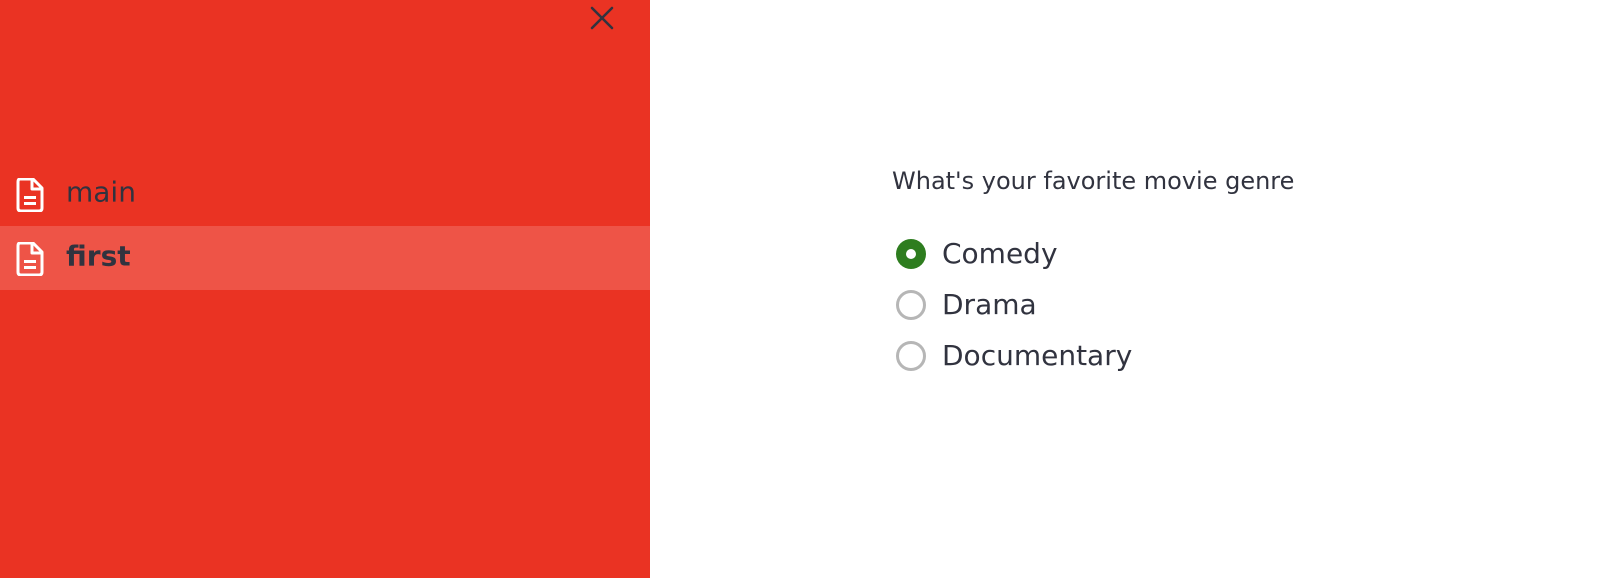  I want to click on radio-group: Comedy Drama Documentary, so click(1014, 304).